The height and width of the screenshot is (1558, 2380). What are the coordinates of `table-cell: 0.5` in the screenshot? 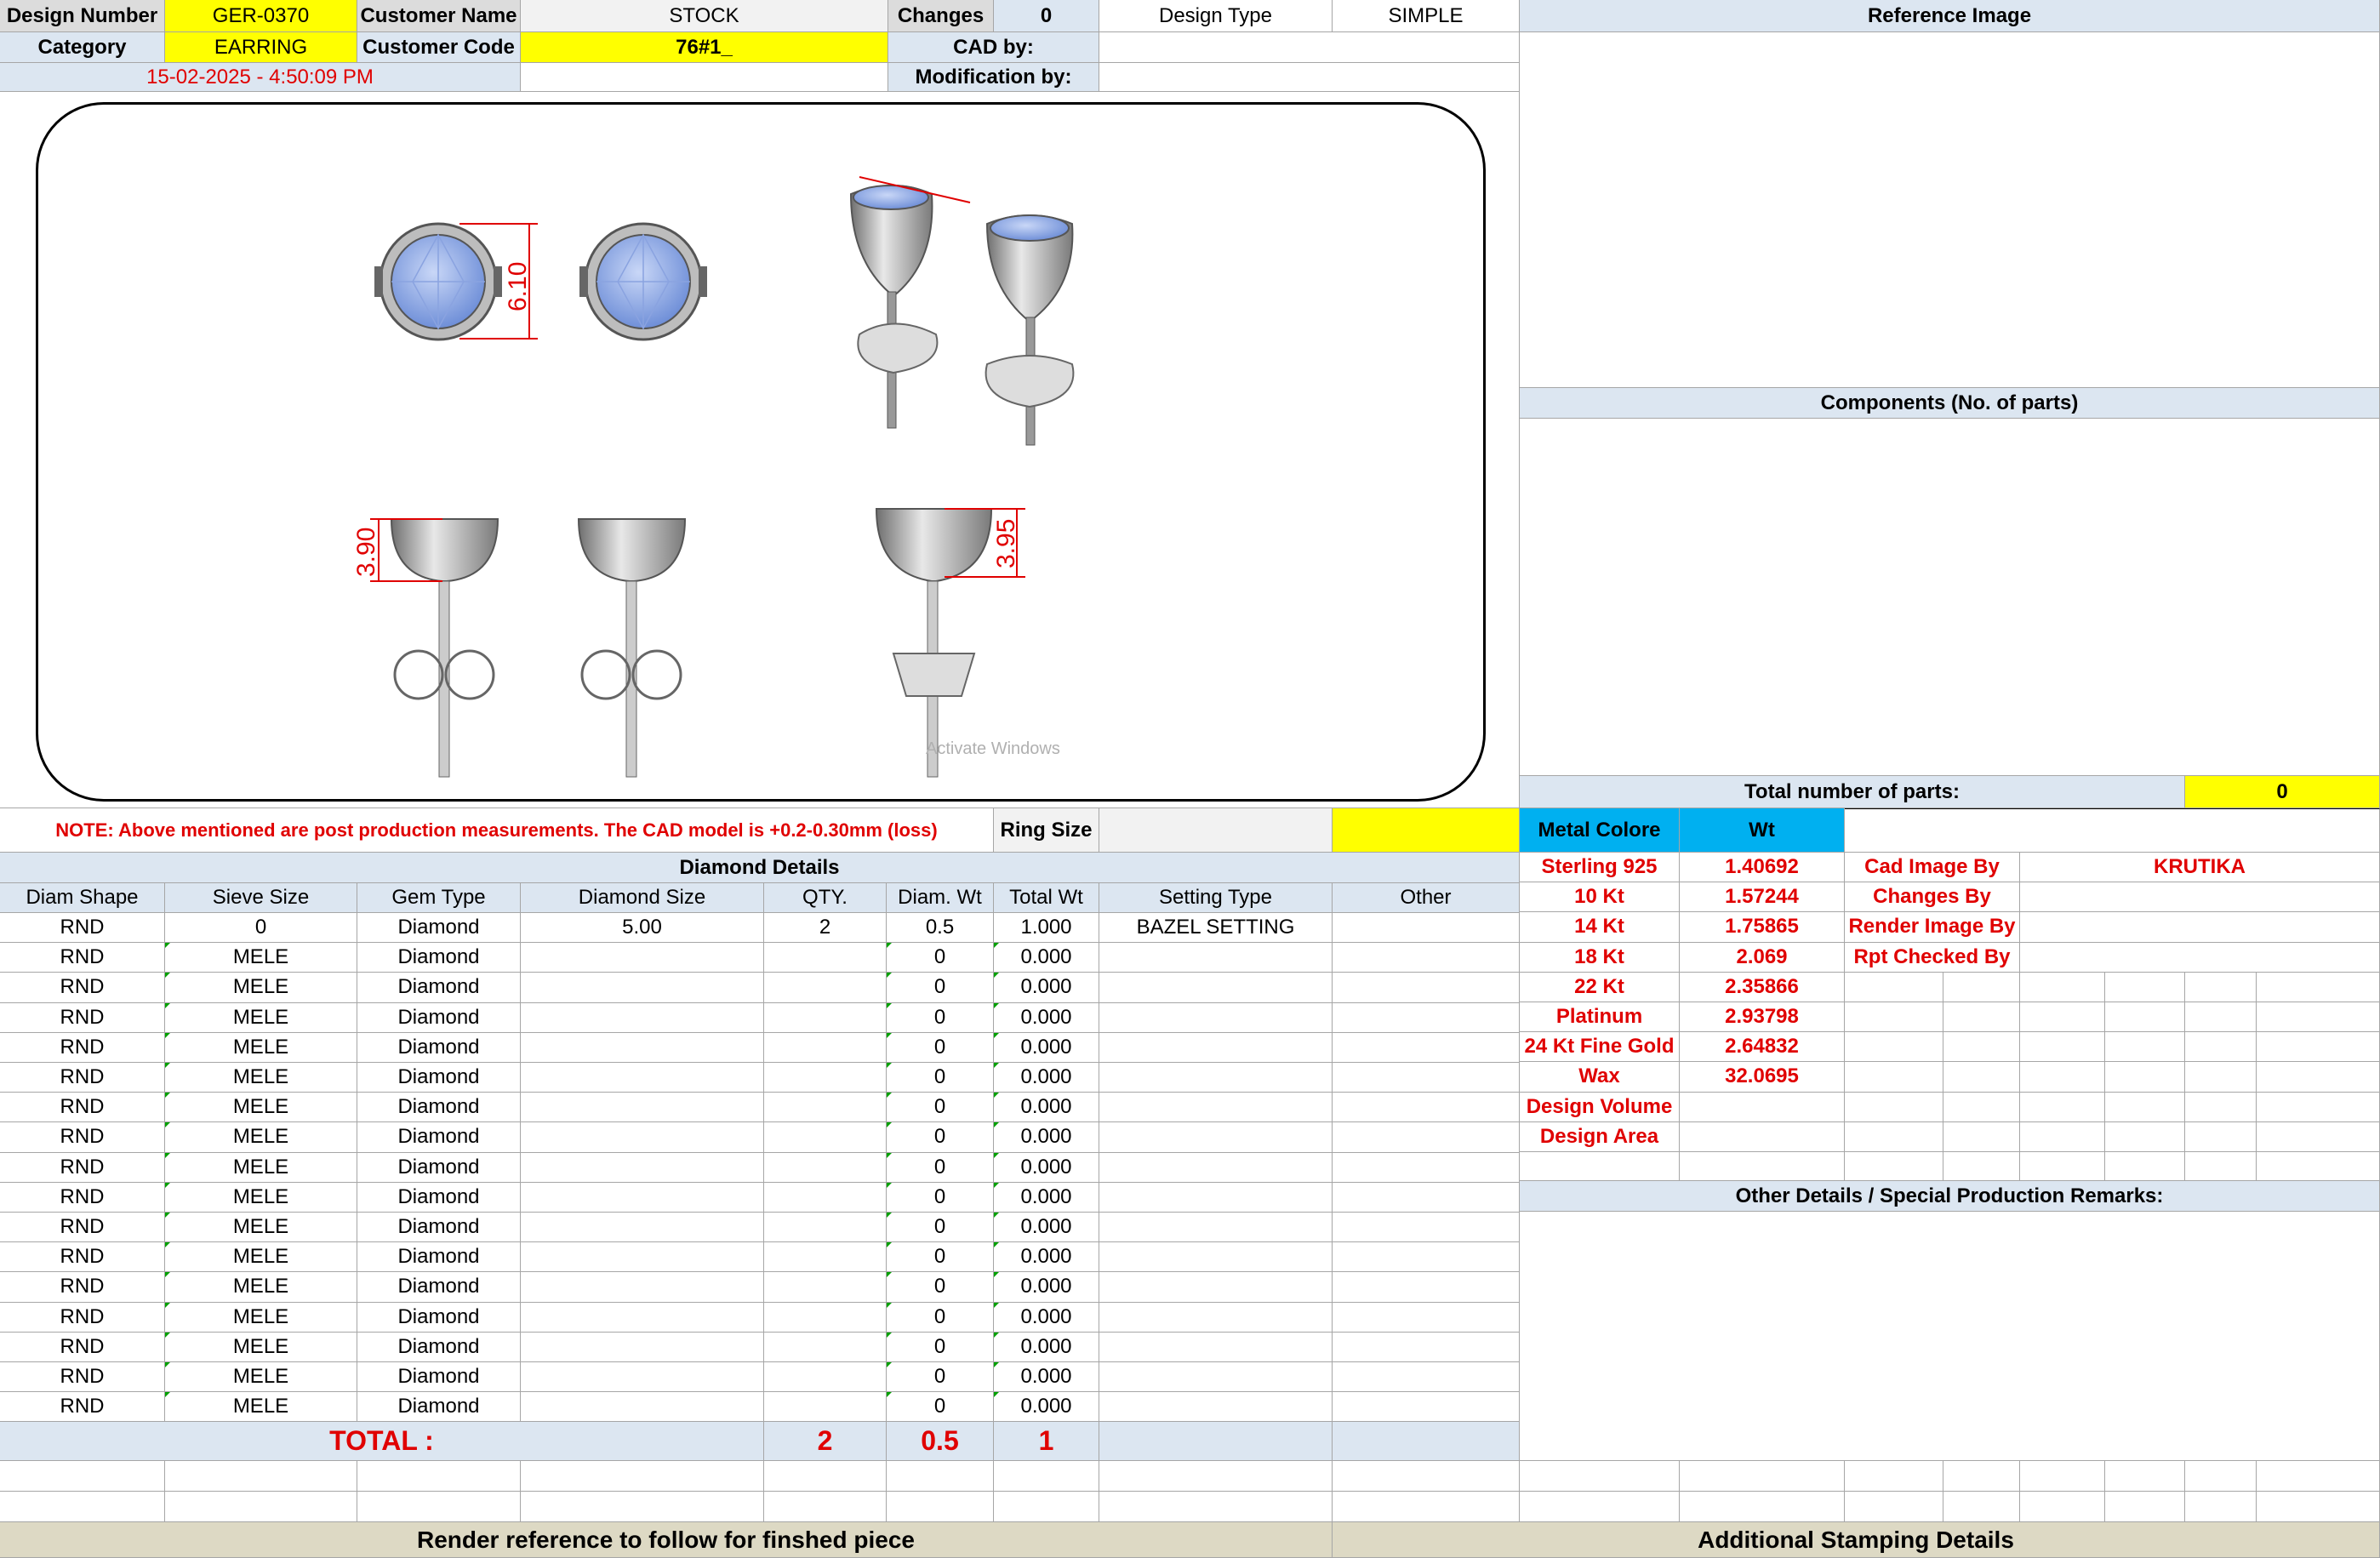 It's located at (940, 928).